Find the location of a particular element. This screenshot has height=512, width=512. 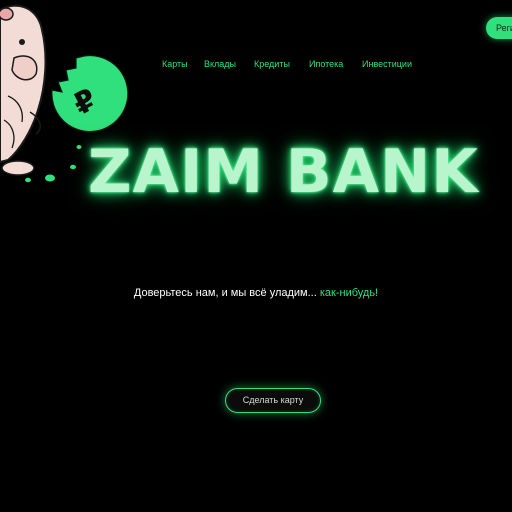

main-nav: Карты Вклады Кредиты Ипотека Инвестиции is located at coordinates (256, 64).